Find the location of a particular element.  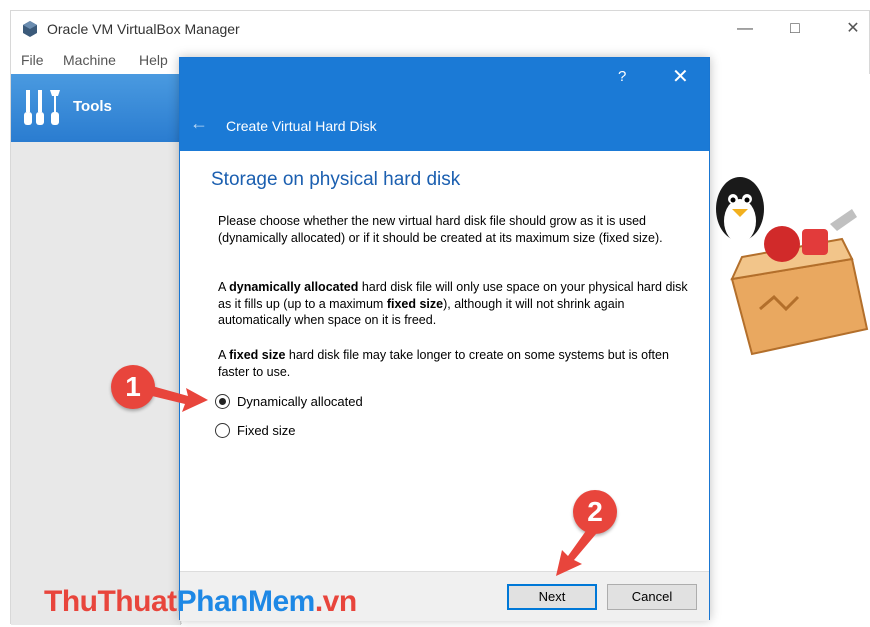

menu-help: Help is located at coordinates (153, 60).